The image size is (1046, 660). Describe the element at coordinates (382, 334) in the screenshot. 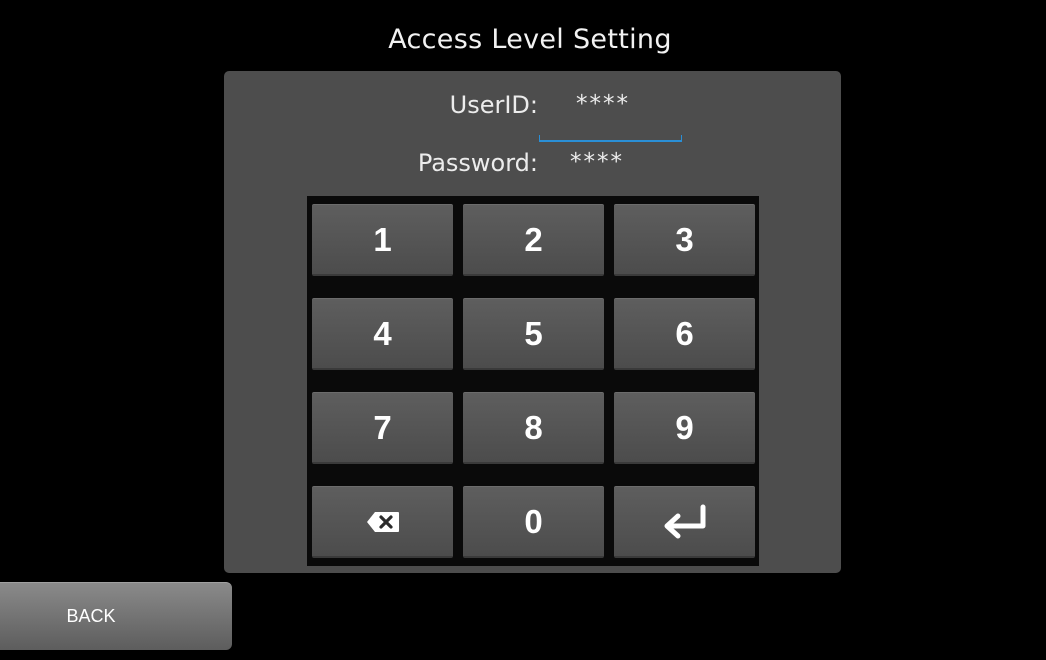

I see `key-4: 4` at that location.